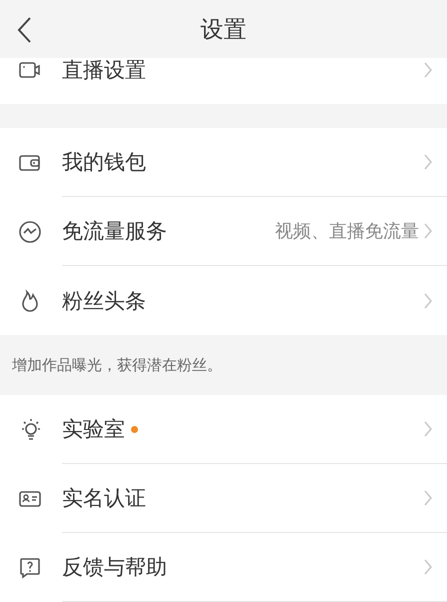 The width and height of the screenshot is (447, 602). I want to click on settings-row: 实名认证, so click(223, 498).